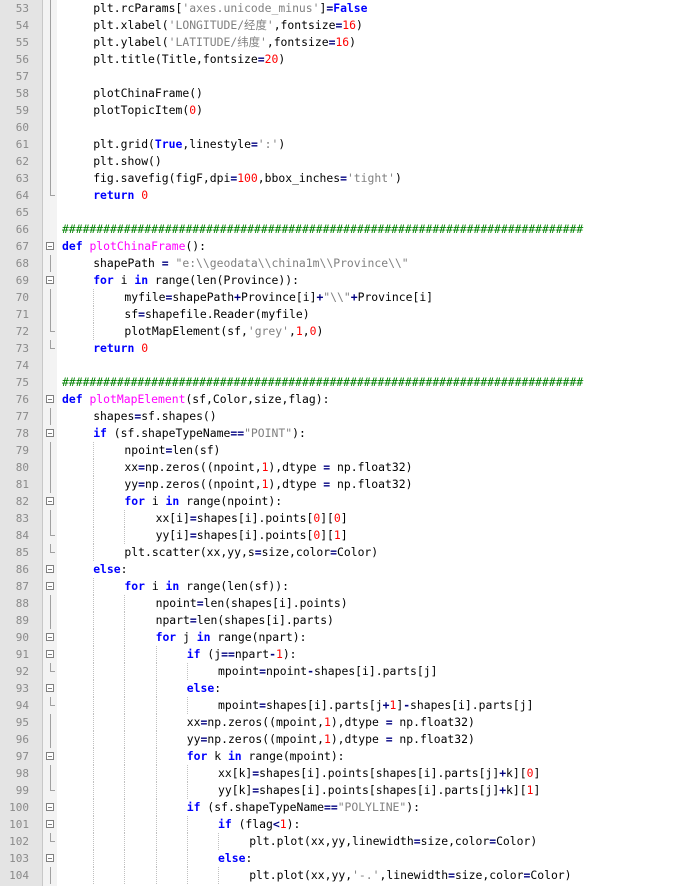 Image resolution: width=695 pixels, height=886 pixels. Describe the element at coordinates (347, 348) in the screenshot. I see `code-line: 73 return 0` at that location.